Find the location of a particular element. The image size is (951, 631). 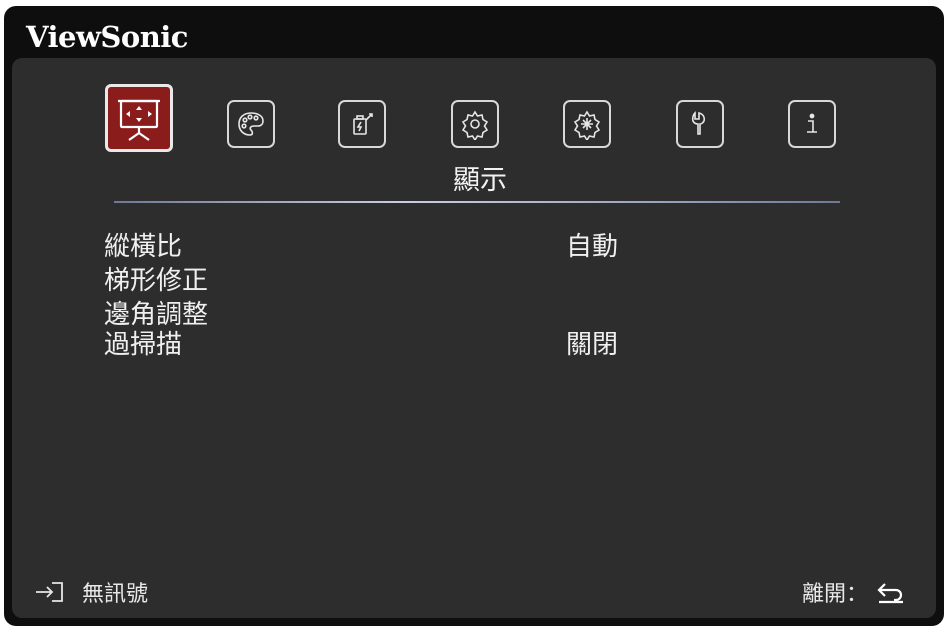

tab-advanced is located at coordinates (587, 124).